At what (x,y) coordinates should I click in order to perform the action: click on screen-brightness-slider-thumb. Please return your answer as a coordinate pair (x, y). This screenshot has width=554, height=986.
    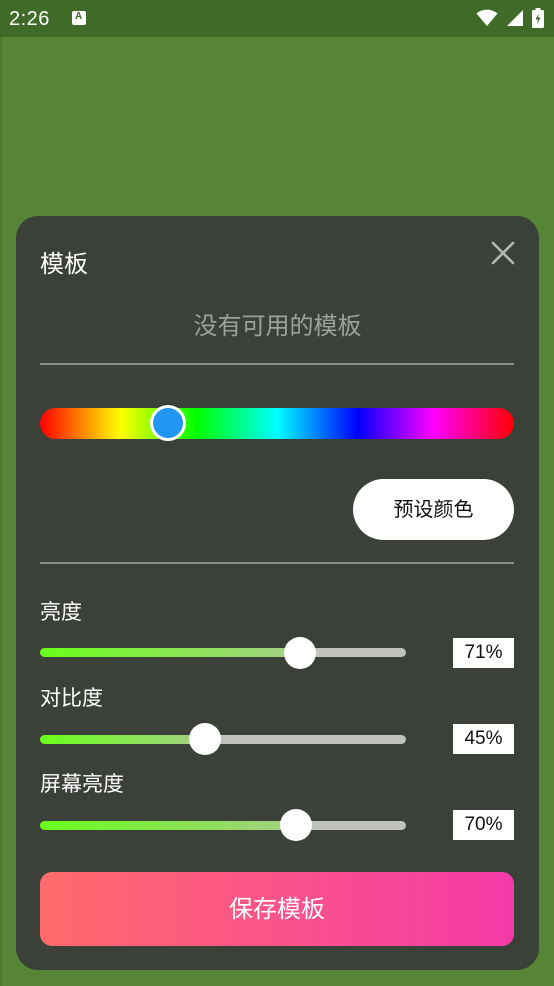
    Looking at the image, I should click on (296, 825).